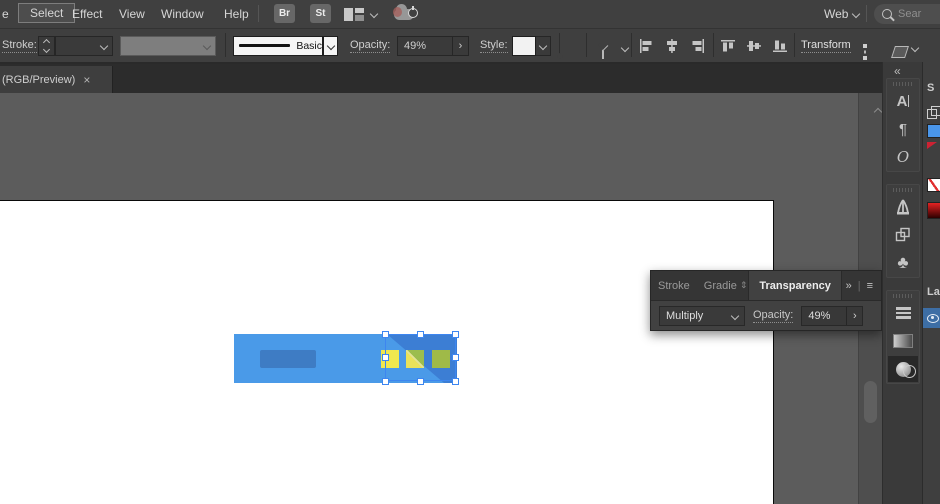 This screenshot has height=504, width=940. I want to click on panel-opacity-field: 49% ›, so click(832, 316).